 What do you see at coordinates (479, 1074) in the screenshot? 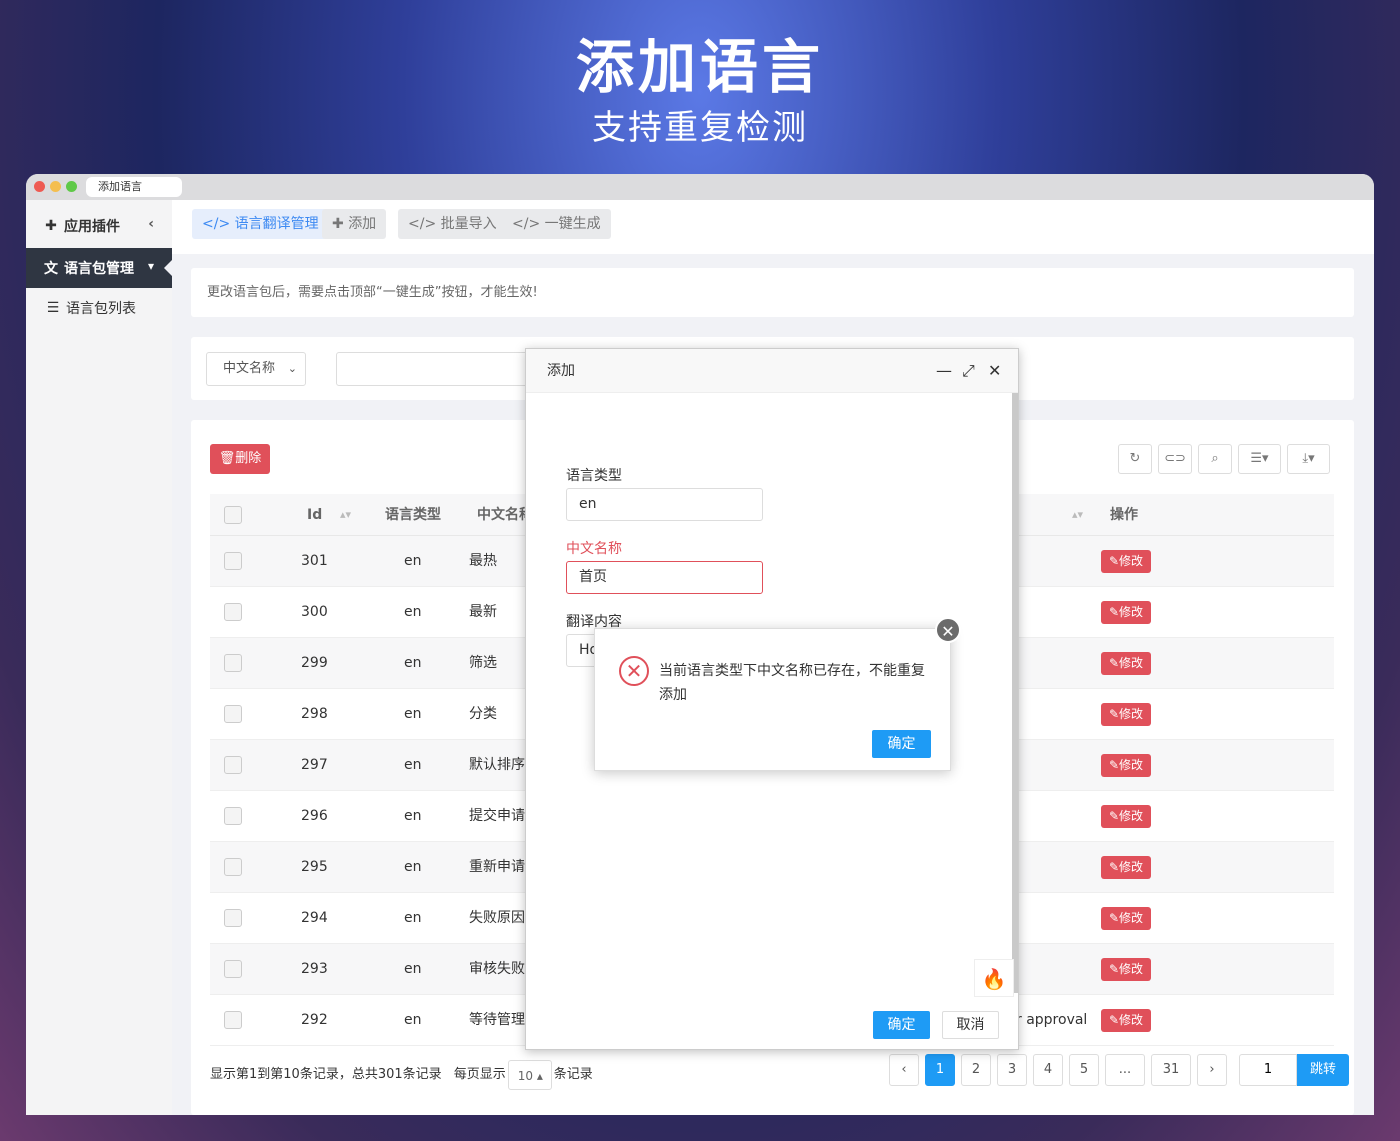
I see `per-page-label: 每页显示` at bounding box center [479, 1074].